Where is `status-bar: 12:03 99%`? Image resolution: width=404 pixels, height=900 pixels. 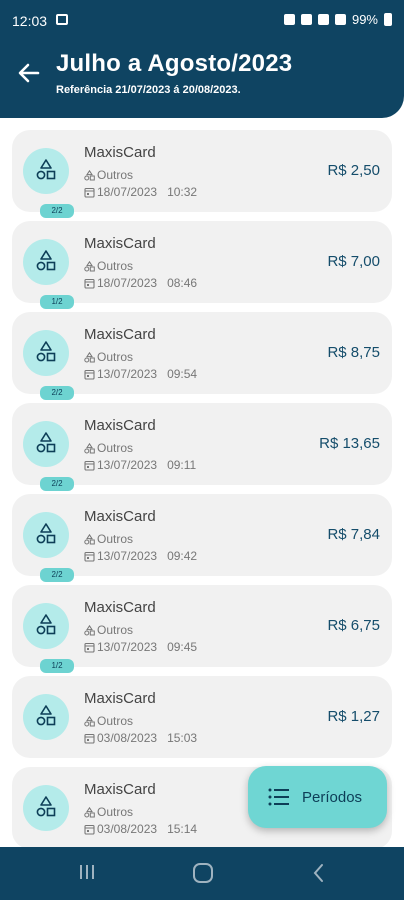
status-bar: 12:03 99% is located at coordinates (202, 18).